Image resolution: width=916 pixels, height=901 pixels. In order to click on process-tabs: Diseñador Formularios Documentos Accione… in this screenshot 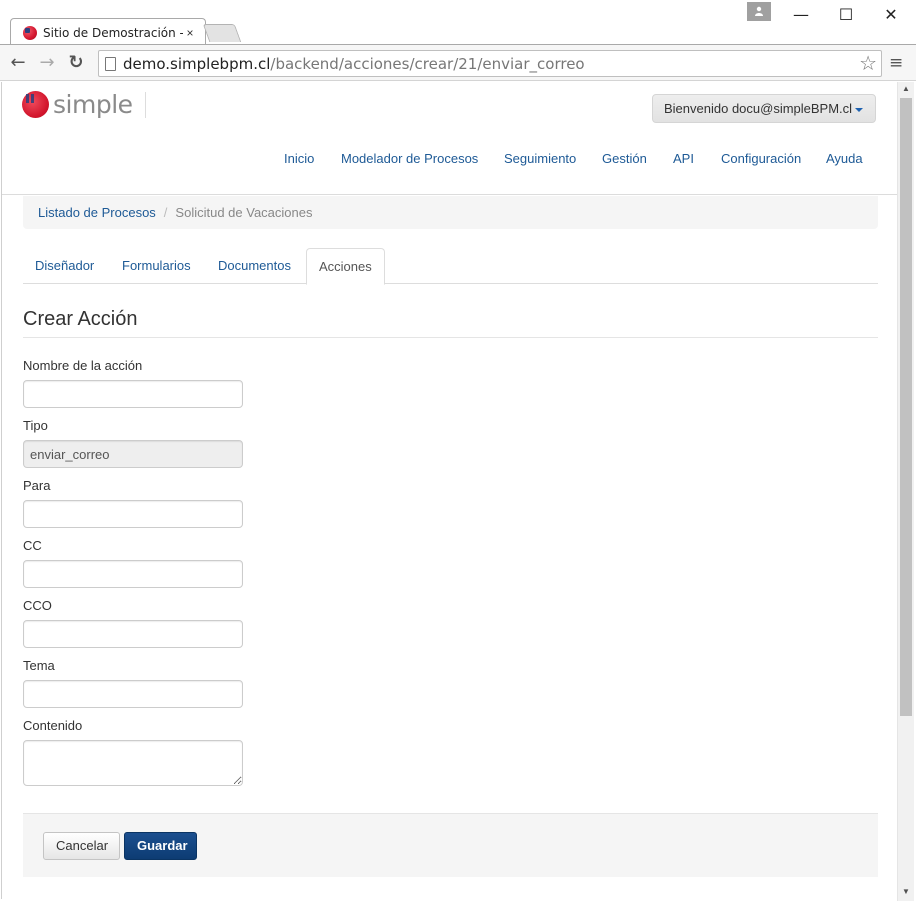, I will do `click(450, 266)`.